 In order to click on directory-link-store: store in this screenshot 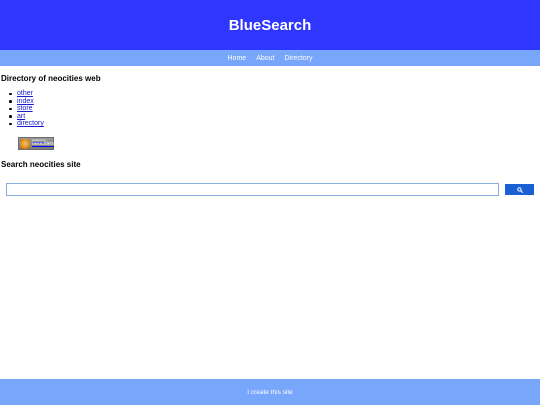, I will do `click(25, 108)`.